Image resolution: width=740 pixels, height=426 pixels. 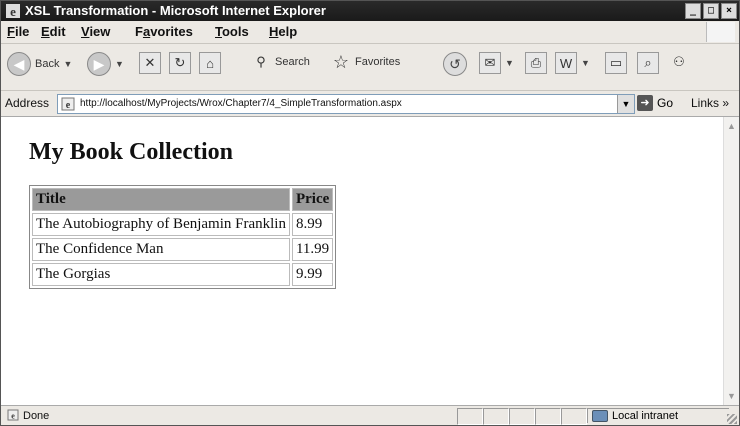 I want to click on messenger-button: ⚇, so click(x=679, y=62).